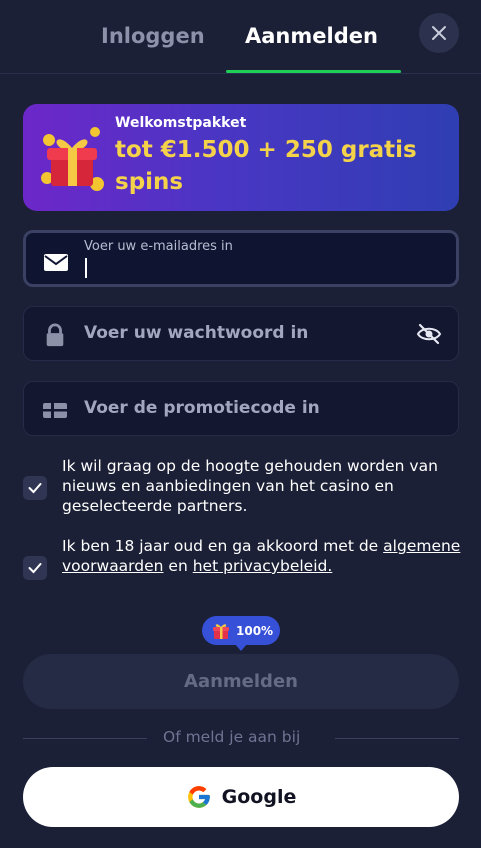 The height and width of the screenshot is (848, 481). I want to click on terms-text-before: Ik ben 18 jaar oud en ga akkoord met de, so click(220, 546).